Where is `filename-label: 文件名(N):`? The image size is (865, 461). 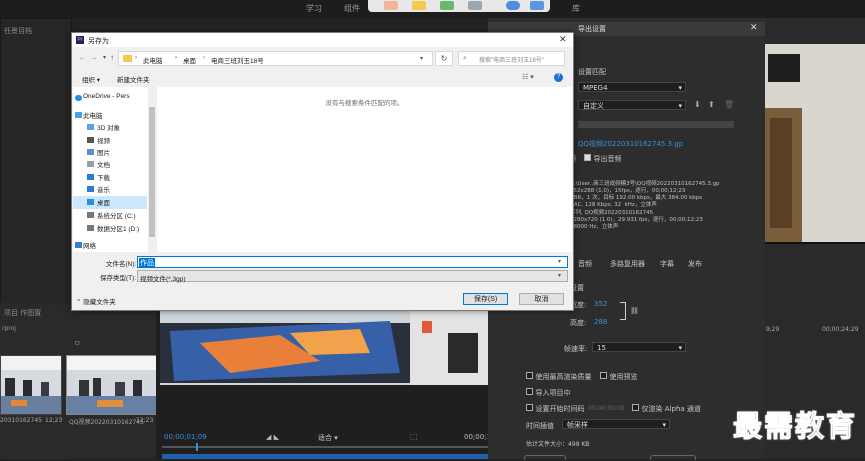
filename-label: 文件名(N): is located at coordinates (121, 264).